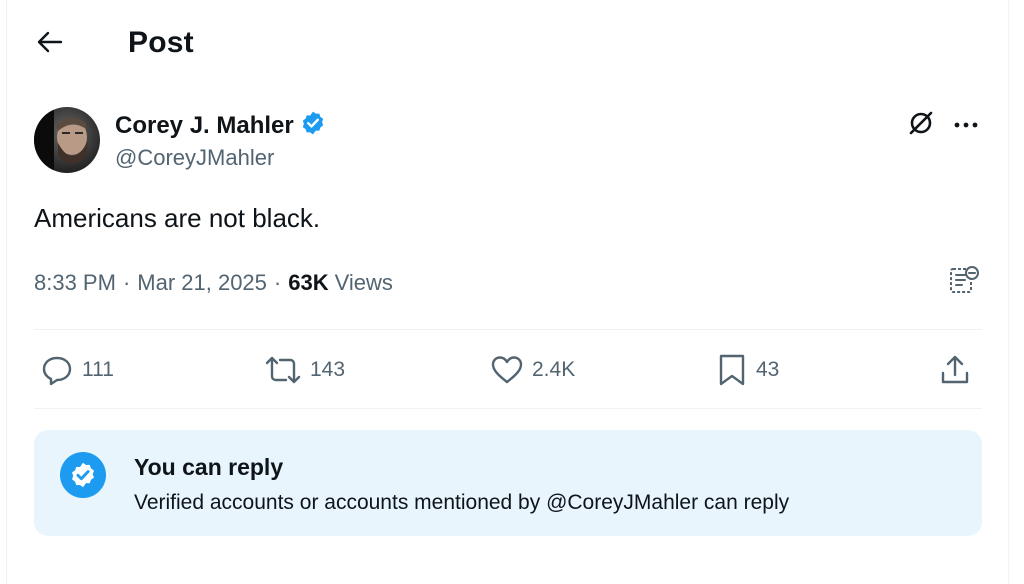  I want to click on views-label: Views, so click(363, 282).